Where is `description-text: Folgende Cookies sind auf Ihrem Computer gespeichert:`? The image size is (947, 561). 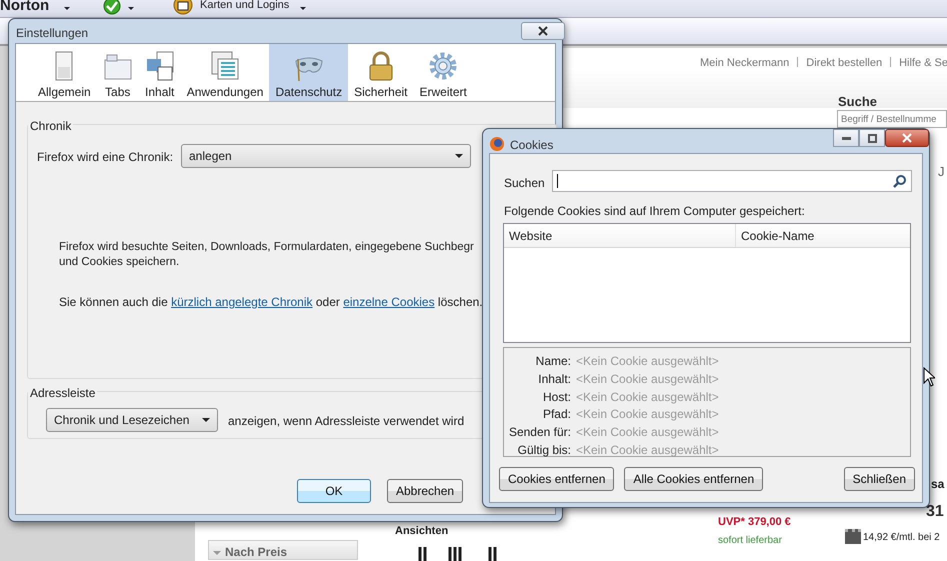 description-text: Folgende Cookies sind auf Ihrem Computer gespeichert: is located at coordinates (654, 211).